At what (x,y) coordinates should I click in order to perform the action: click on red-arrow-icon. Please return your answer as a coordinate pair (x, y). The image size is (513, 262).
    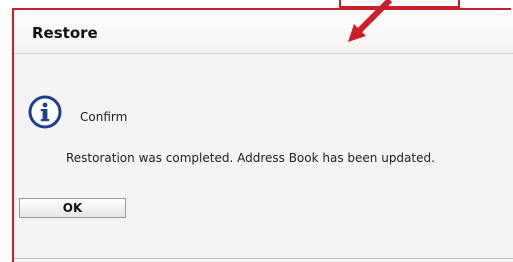
    Looking at the image, I should click on (370, 21).